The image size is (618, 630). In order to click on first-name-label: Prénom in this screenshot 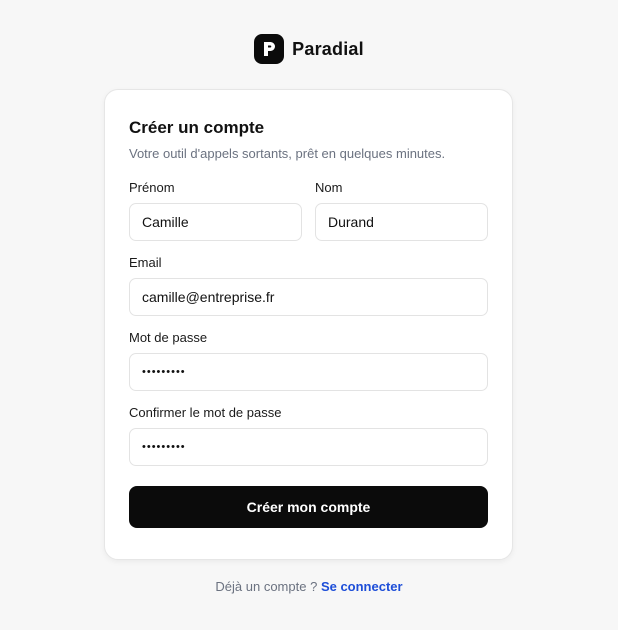, I will do `click(152, 187)`.